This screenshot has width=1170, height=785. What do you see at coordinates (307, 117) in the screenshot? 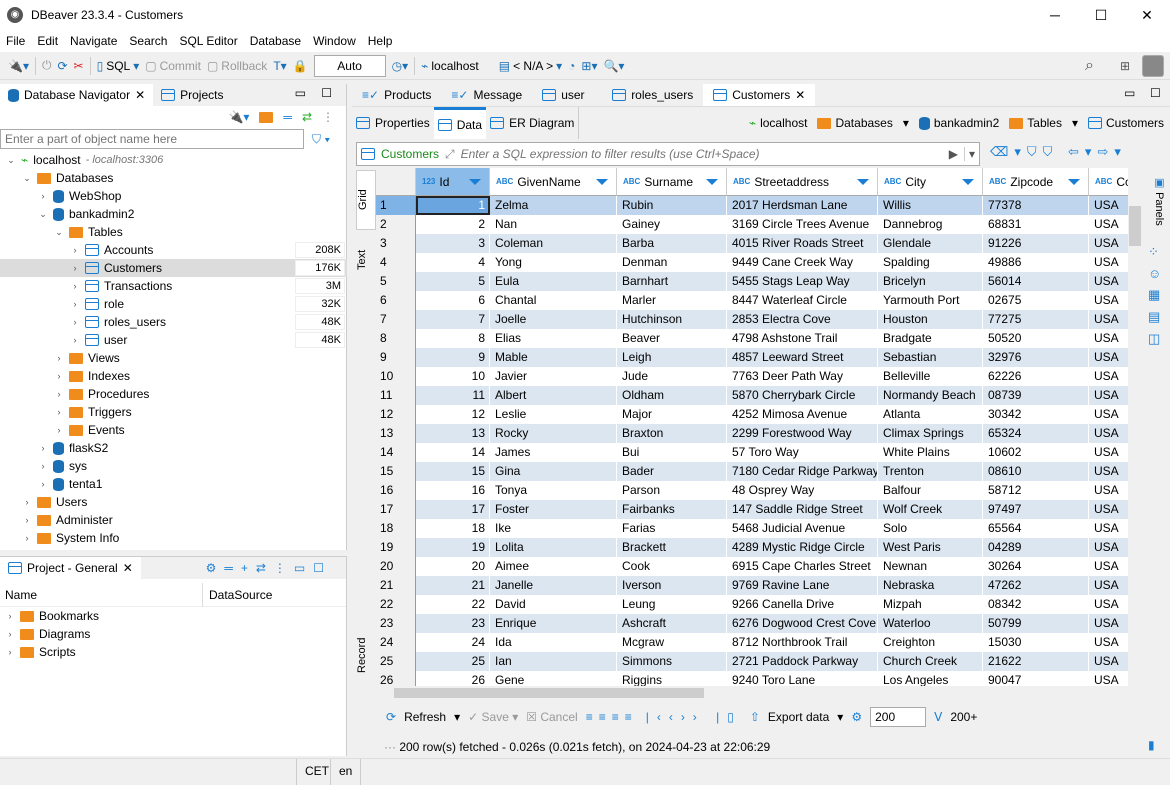
I see `link-with-editor-icon: ⇄` at bounding box center [307, 117].